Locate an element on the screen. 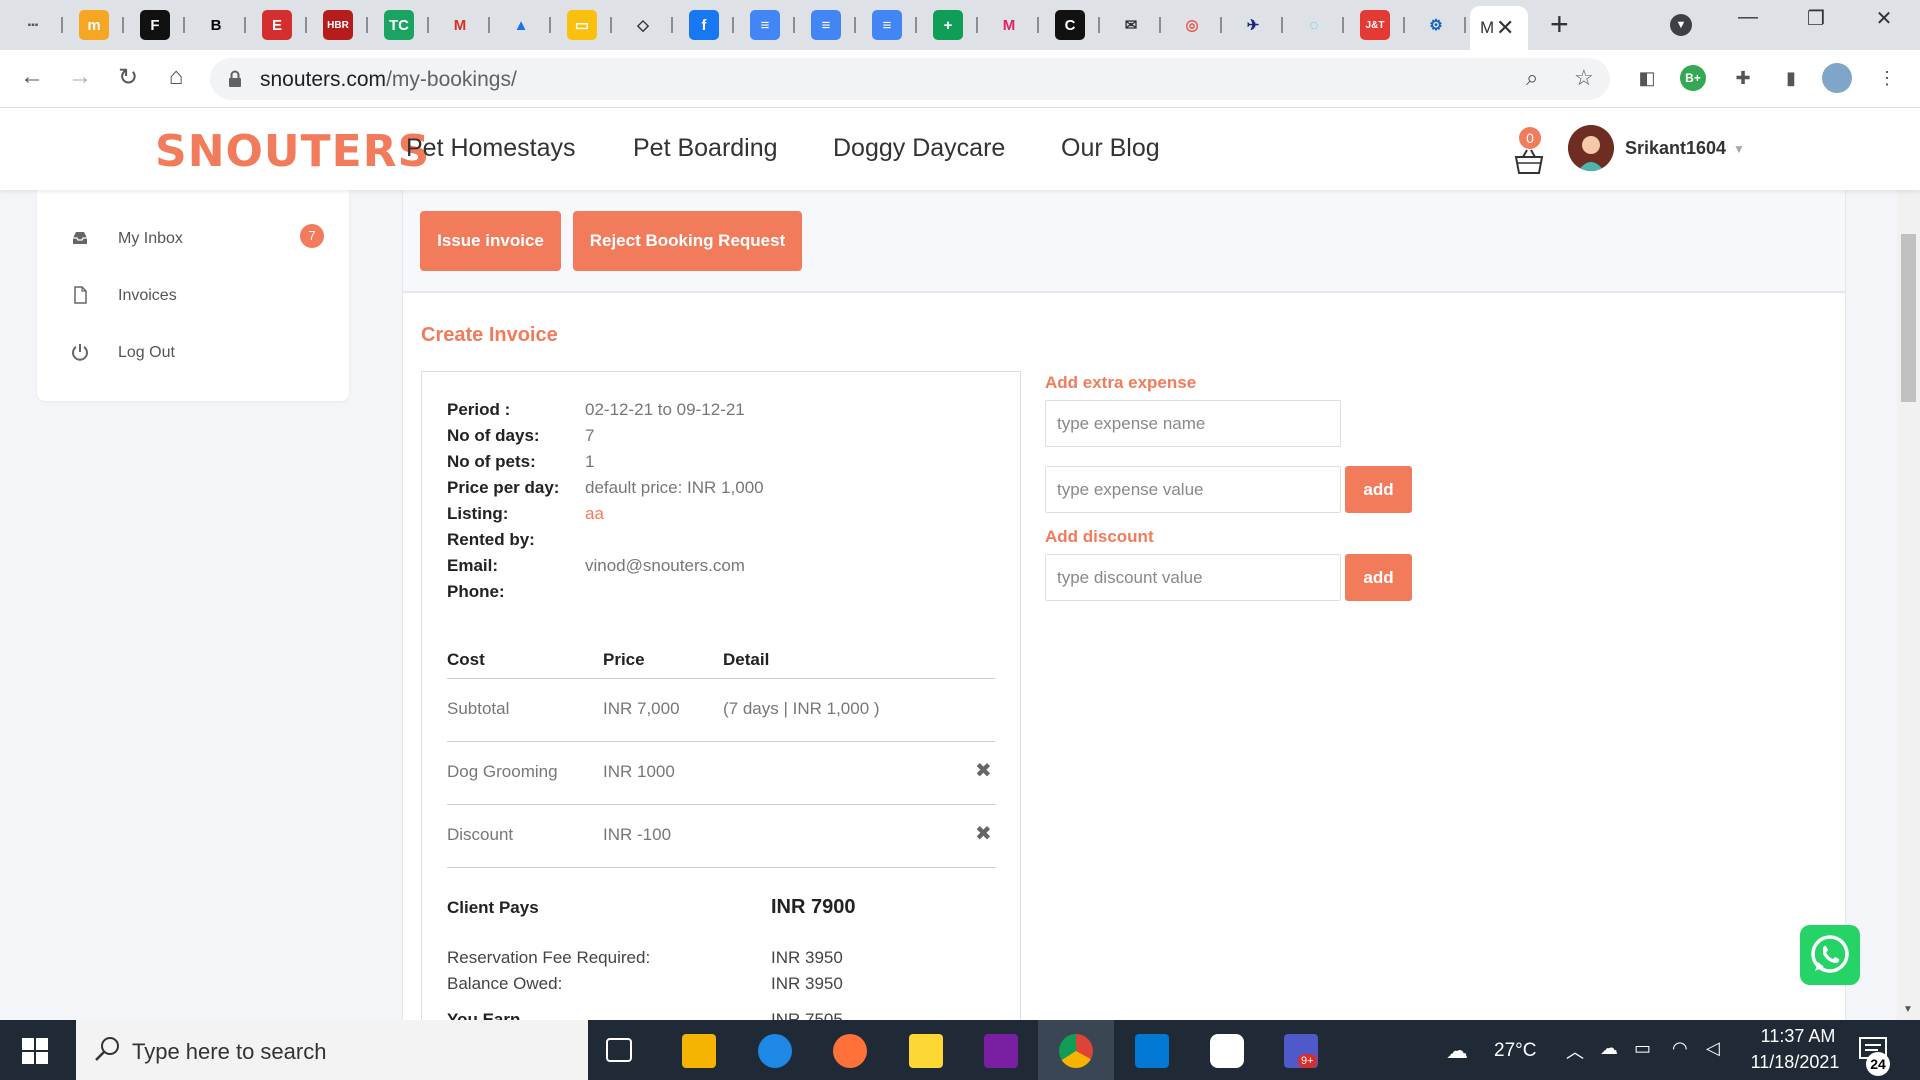 This screenshot has width=1920, height=1080. chevron-up-icon: ︿ is located at coordinates (1575, 1051).